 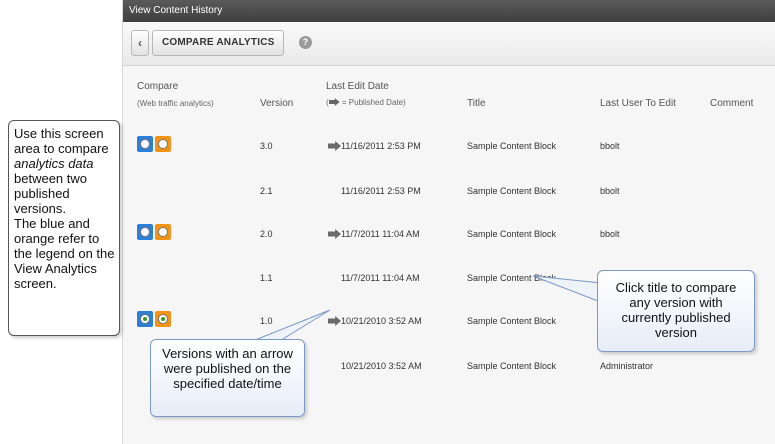 I want to click on column-header-last-edit-sub: ( = Published Date), so click(x=366, y=102).